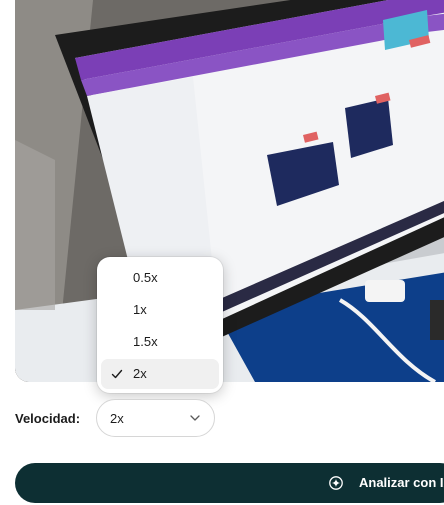 This screenshot has height=505, width=444. Describe the element at coordinates (145, 277) in the screenshot. I see `speed-option-label: 0.5x` at that location.